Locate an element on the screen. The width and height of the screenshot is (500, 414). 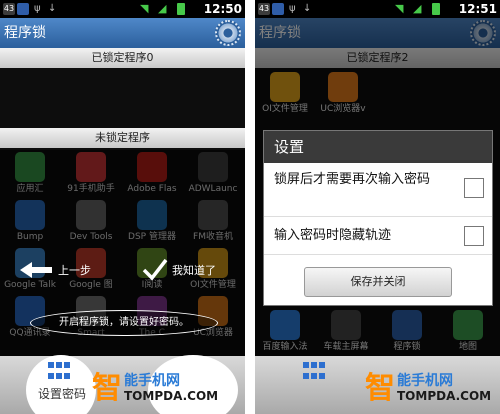
option-relock-row: 锁屏后才需要再次输入密码 is located at coordinates (378, 190).